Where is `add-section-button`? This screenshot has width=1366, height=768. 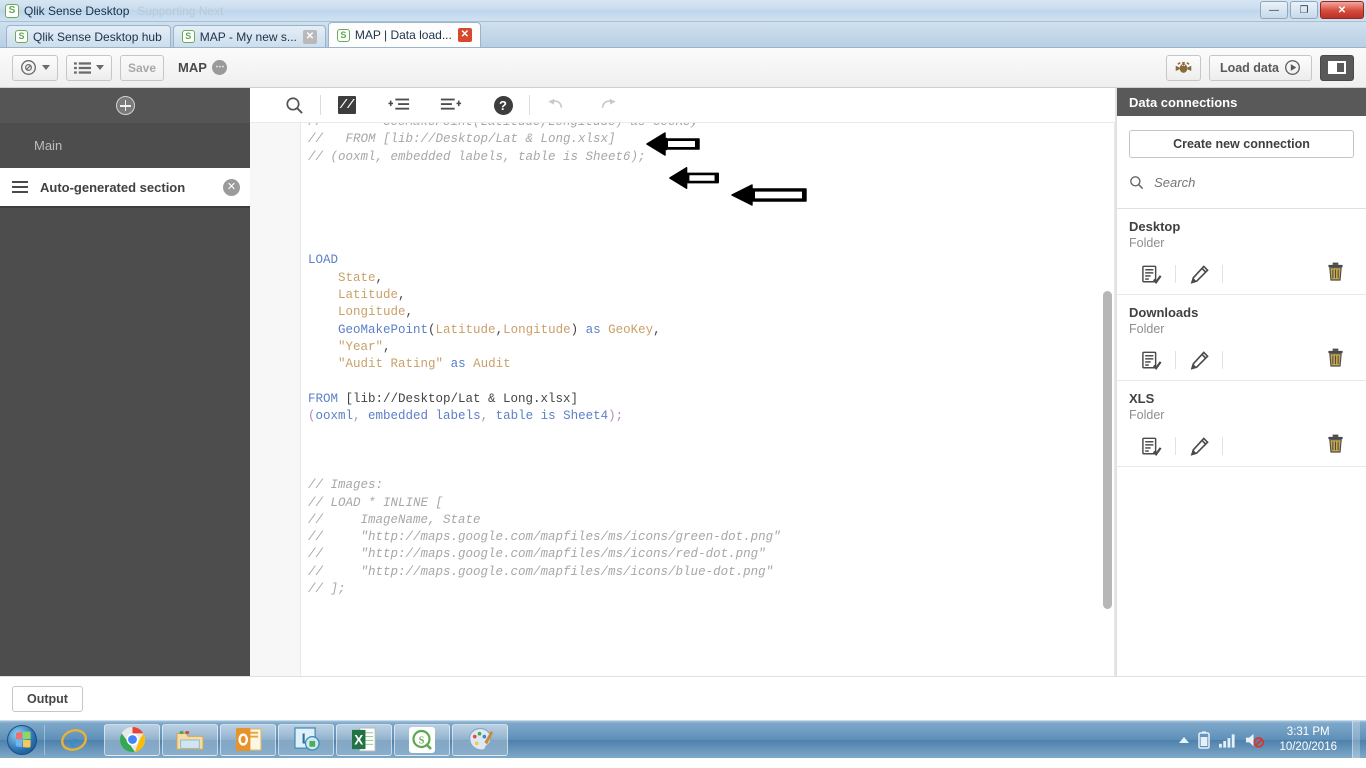
add-section-button is located at coordinates (125, 105).